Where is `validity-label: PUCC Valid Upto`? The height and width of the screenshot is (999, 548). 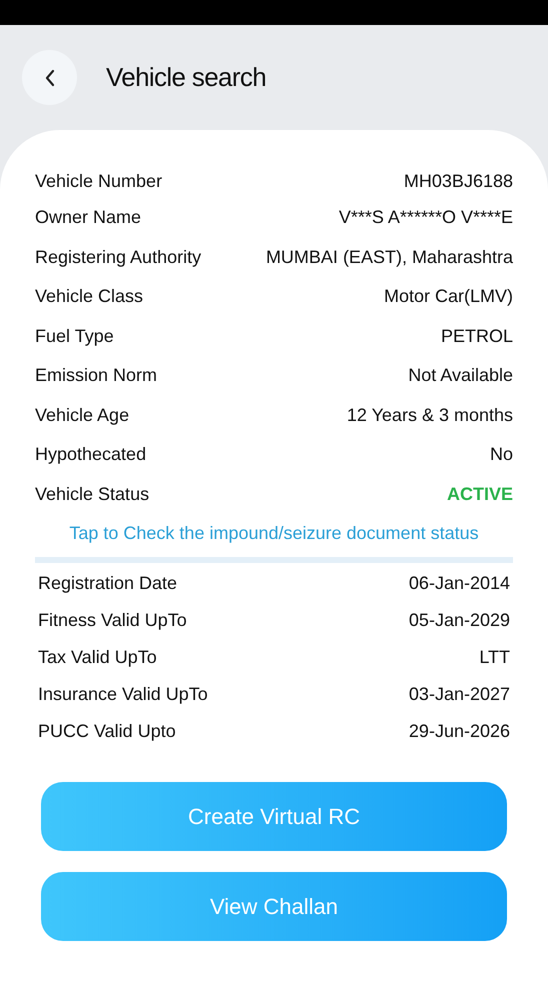
validity-label: PUCC Valid Upto is located at coordinates (107, 731).